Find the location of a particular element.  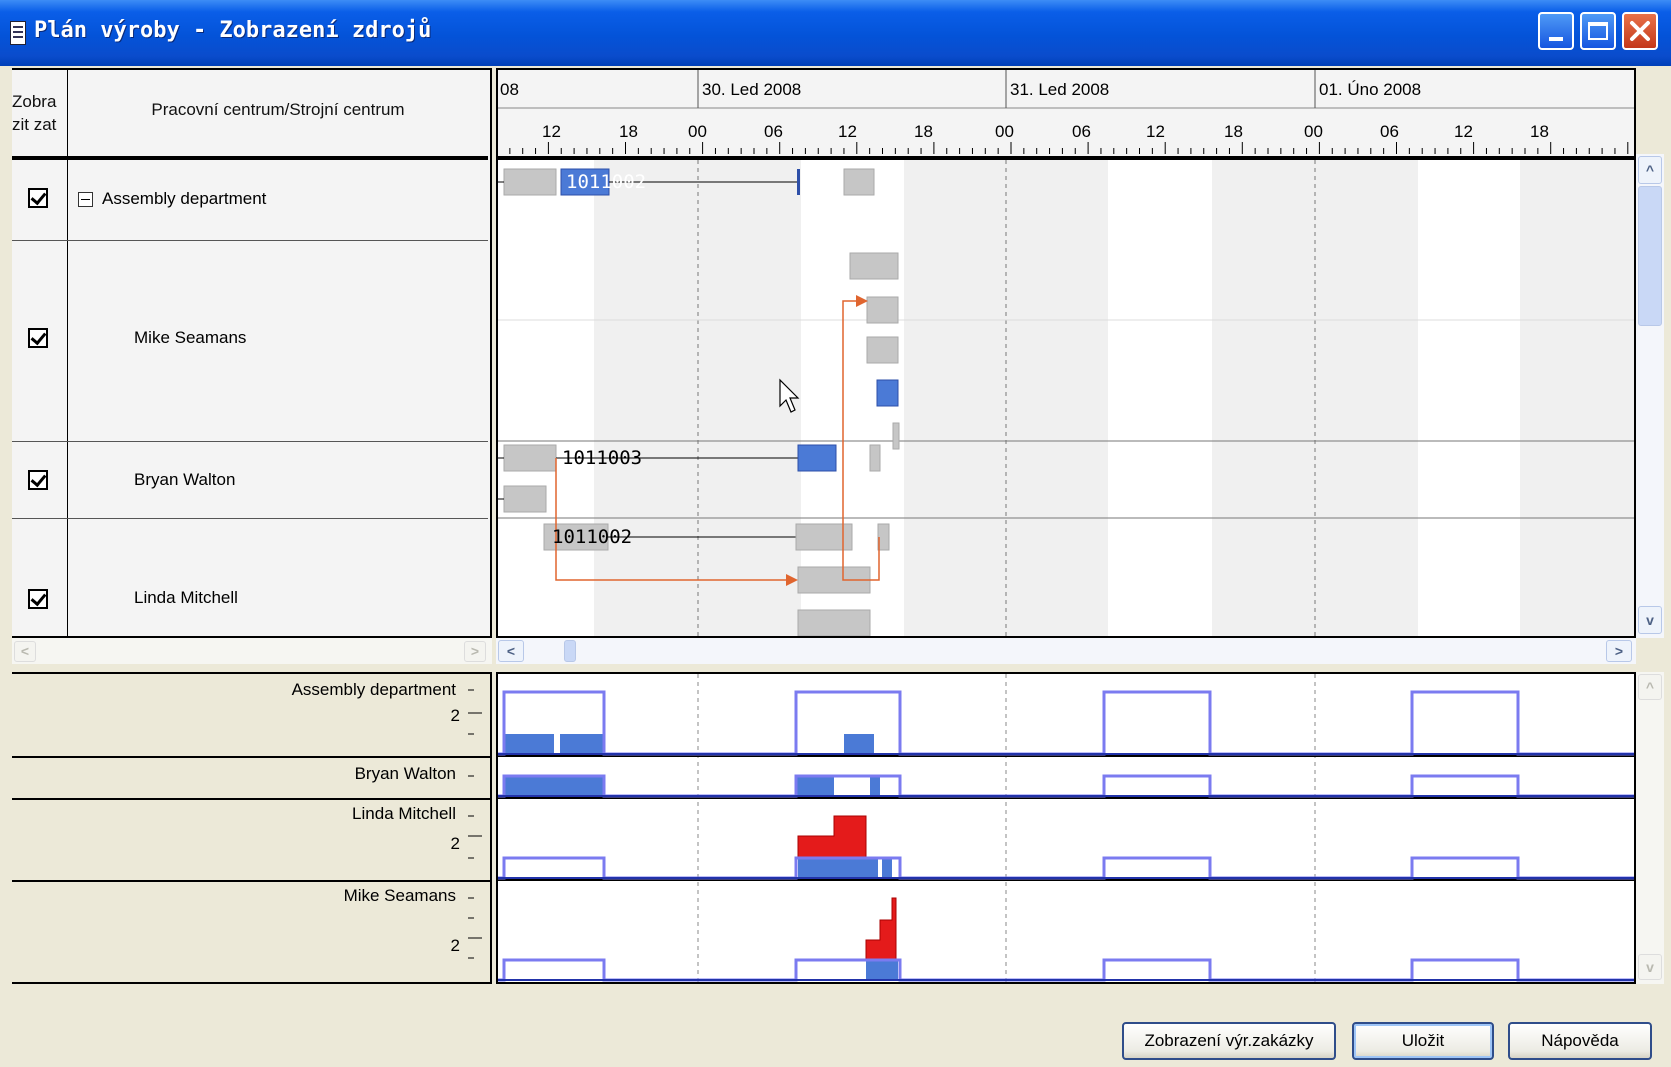

bar-label: 1011003 is located at coordinates (602, 458).